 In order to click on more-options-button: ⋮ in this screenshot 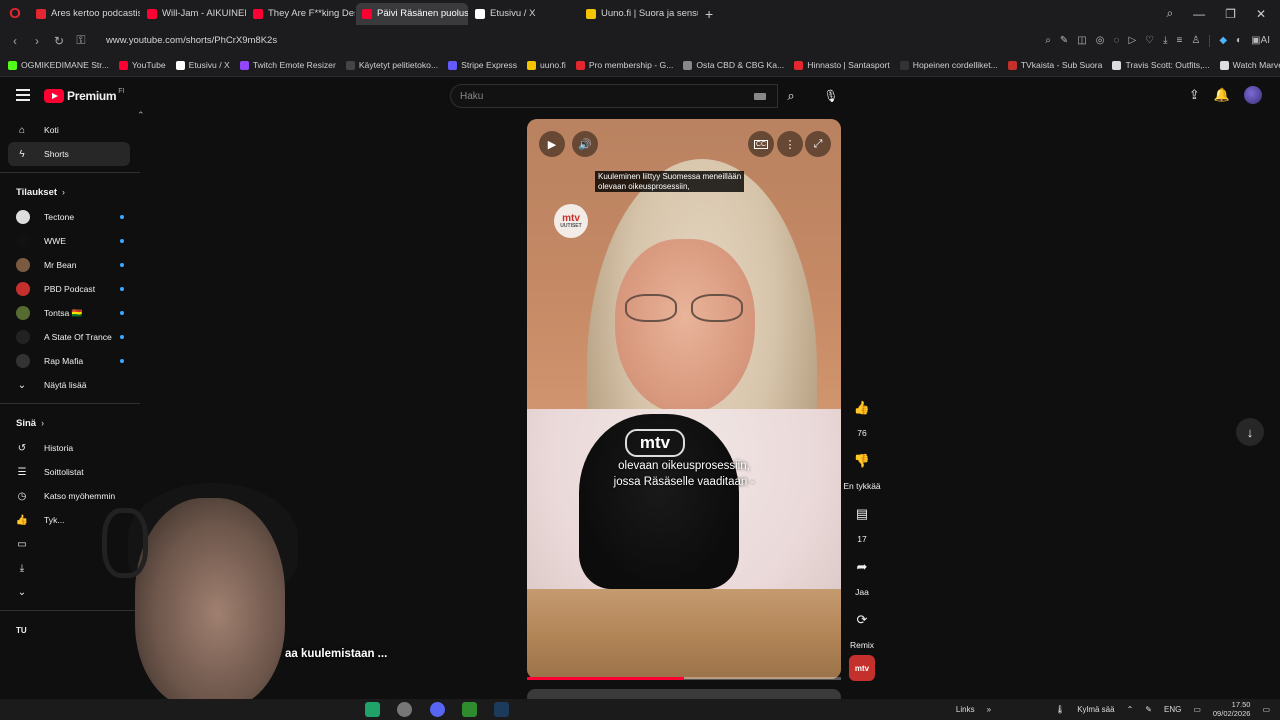, I will do `click(790, 144)`.